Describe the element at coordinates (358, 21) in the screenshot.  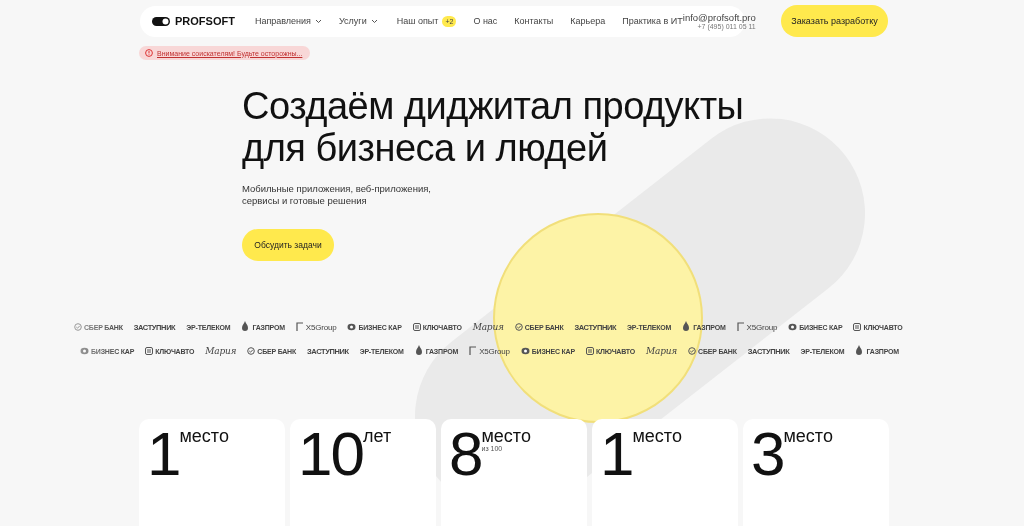
I see `nav-link: Услуги` at that location.